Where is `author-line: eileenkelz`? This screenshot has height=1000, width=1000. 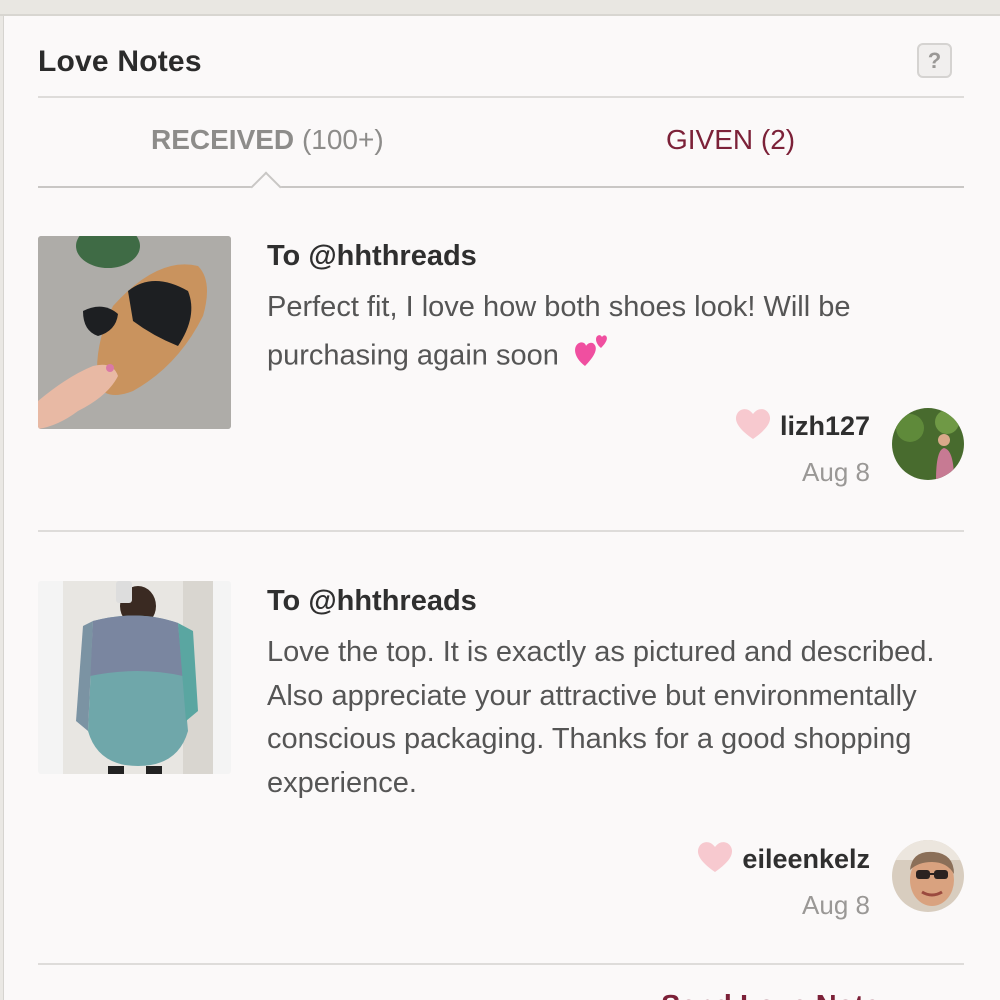 author-line: eileenkelz is located at coordinates (783, 859).